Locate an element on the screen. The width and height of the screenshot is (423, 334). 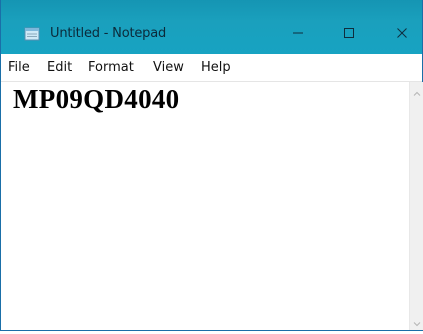
menu-edit: Edit is located at coordinates (59, 67).